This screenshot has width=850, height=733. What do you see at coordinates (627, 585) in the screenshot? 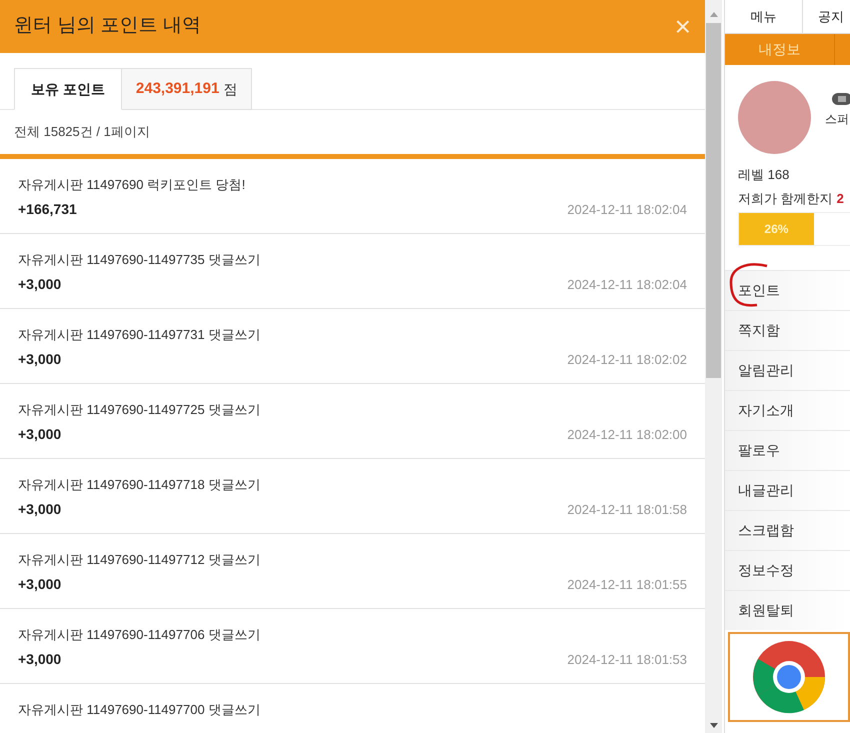
I see `entry-date: 2024-12-11 18:01:55` at bounding box center [627, 585].